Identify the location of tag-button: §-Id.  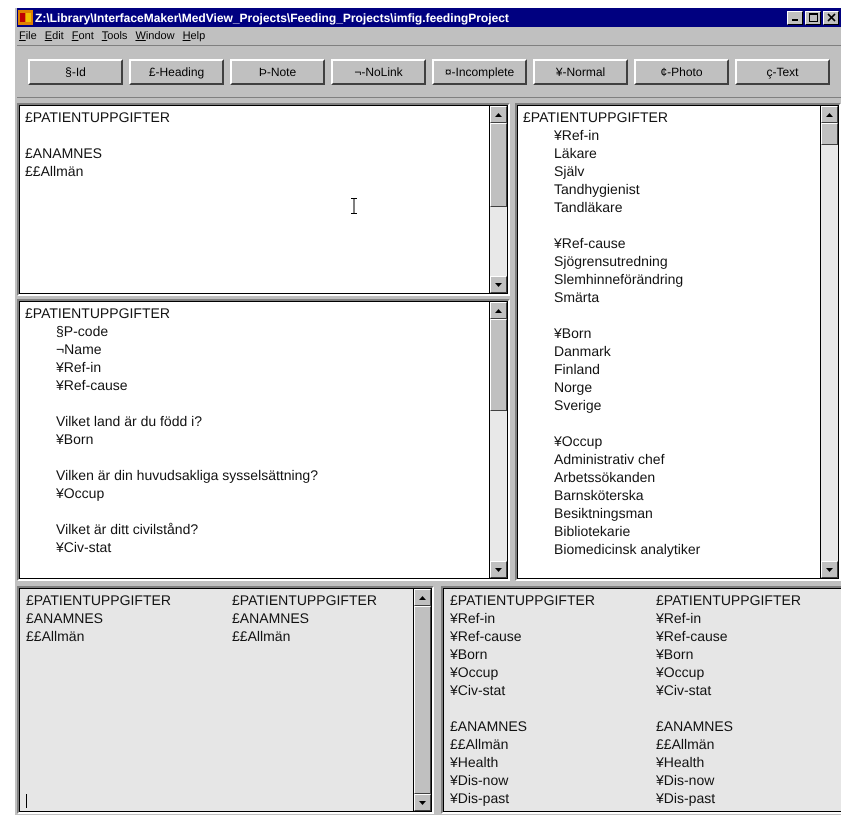
(75, 72).